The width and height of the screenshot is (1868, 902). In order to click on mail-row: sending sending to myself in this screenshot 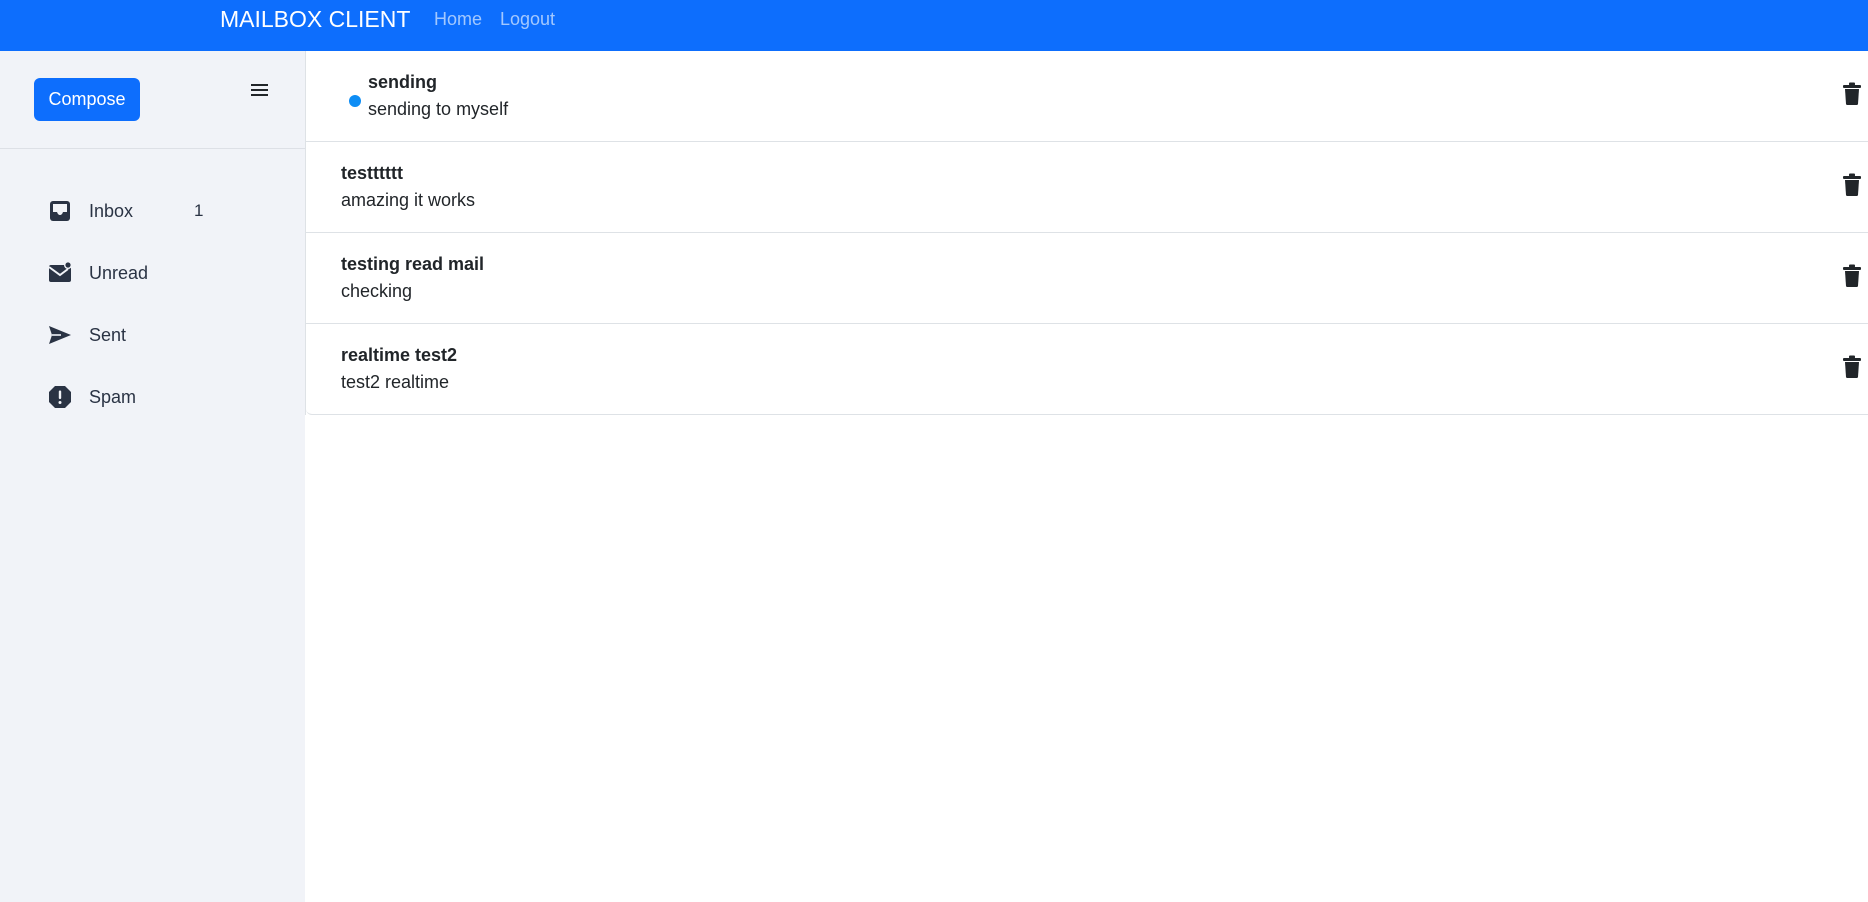, I will do `click(1087, 96)`.